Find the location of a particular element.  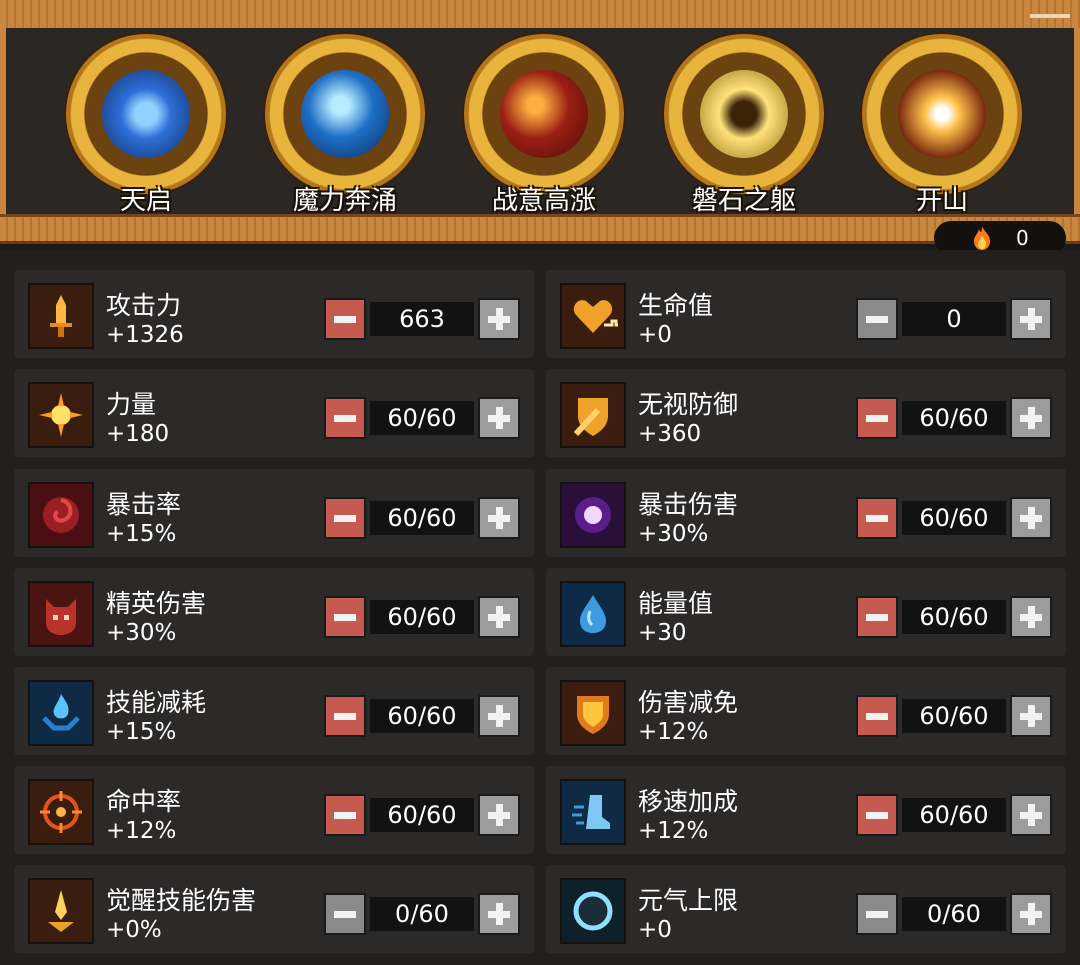

skill-panshi-zhiqu: 磐石之躯 is located at coordinates (744, 125).